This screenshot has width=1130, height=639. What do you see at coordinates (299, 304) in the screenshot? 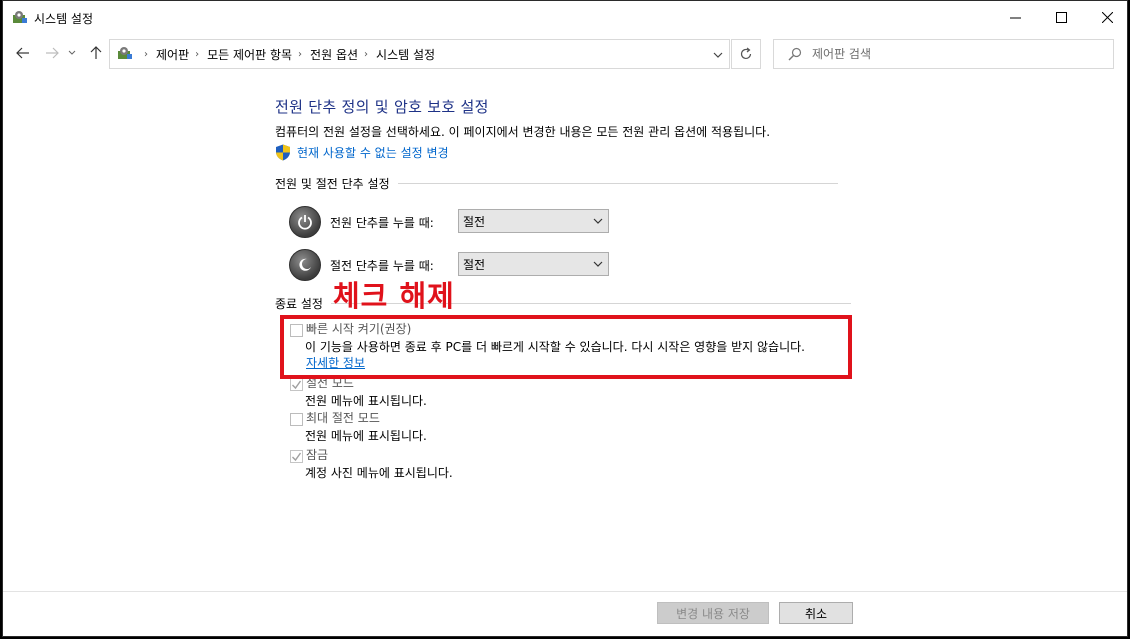
I see `shutdown-section-title: 종료 설정` at bounding box center [299, 304].